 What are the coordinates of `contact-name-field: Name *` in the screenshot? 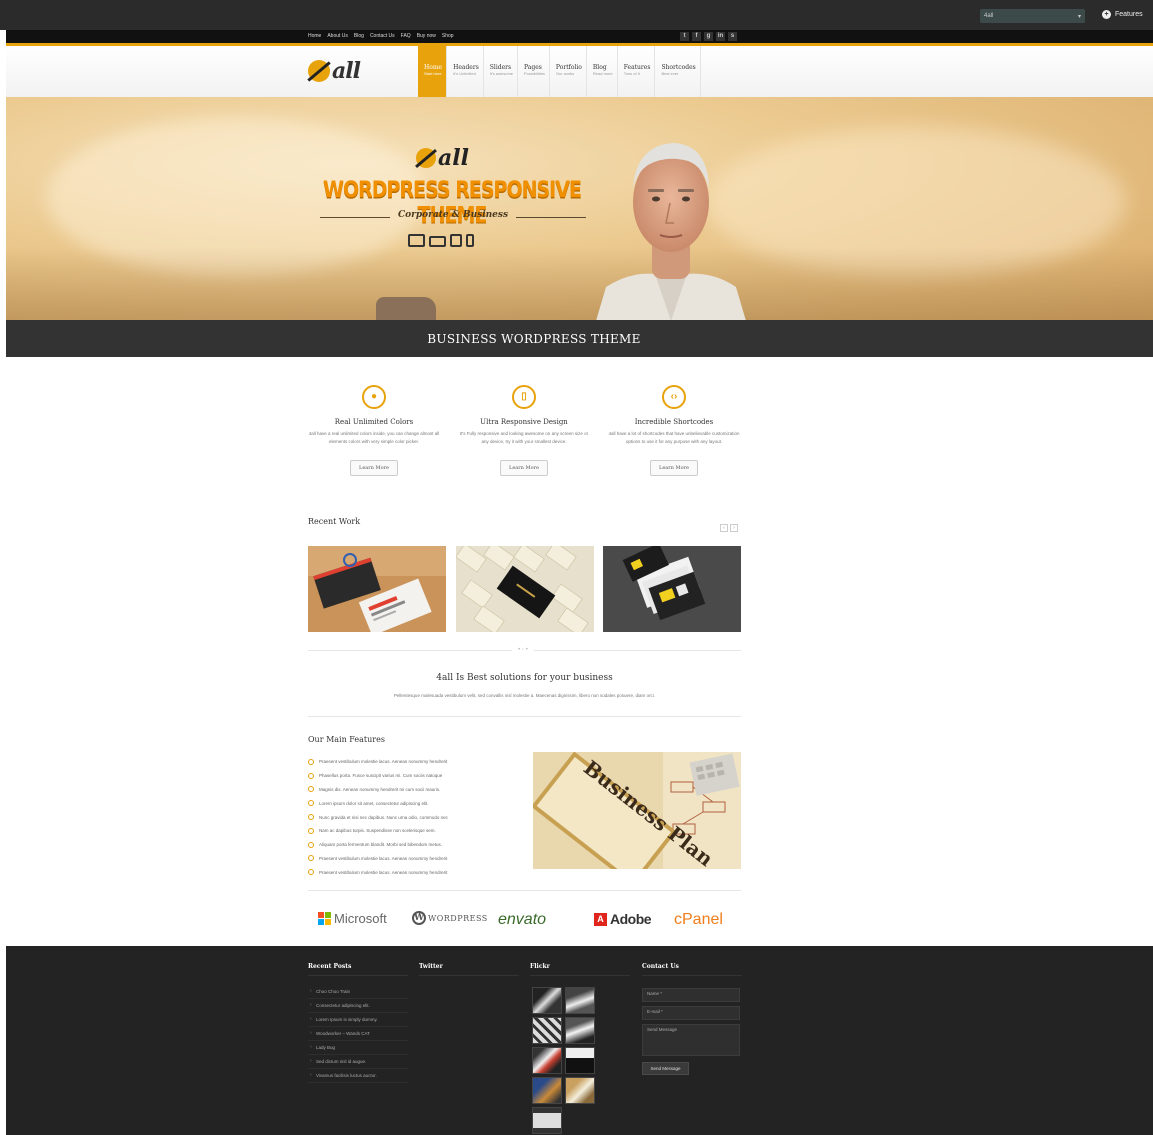 It's located at (691, 995).